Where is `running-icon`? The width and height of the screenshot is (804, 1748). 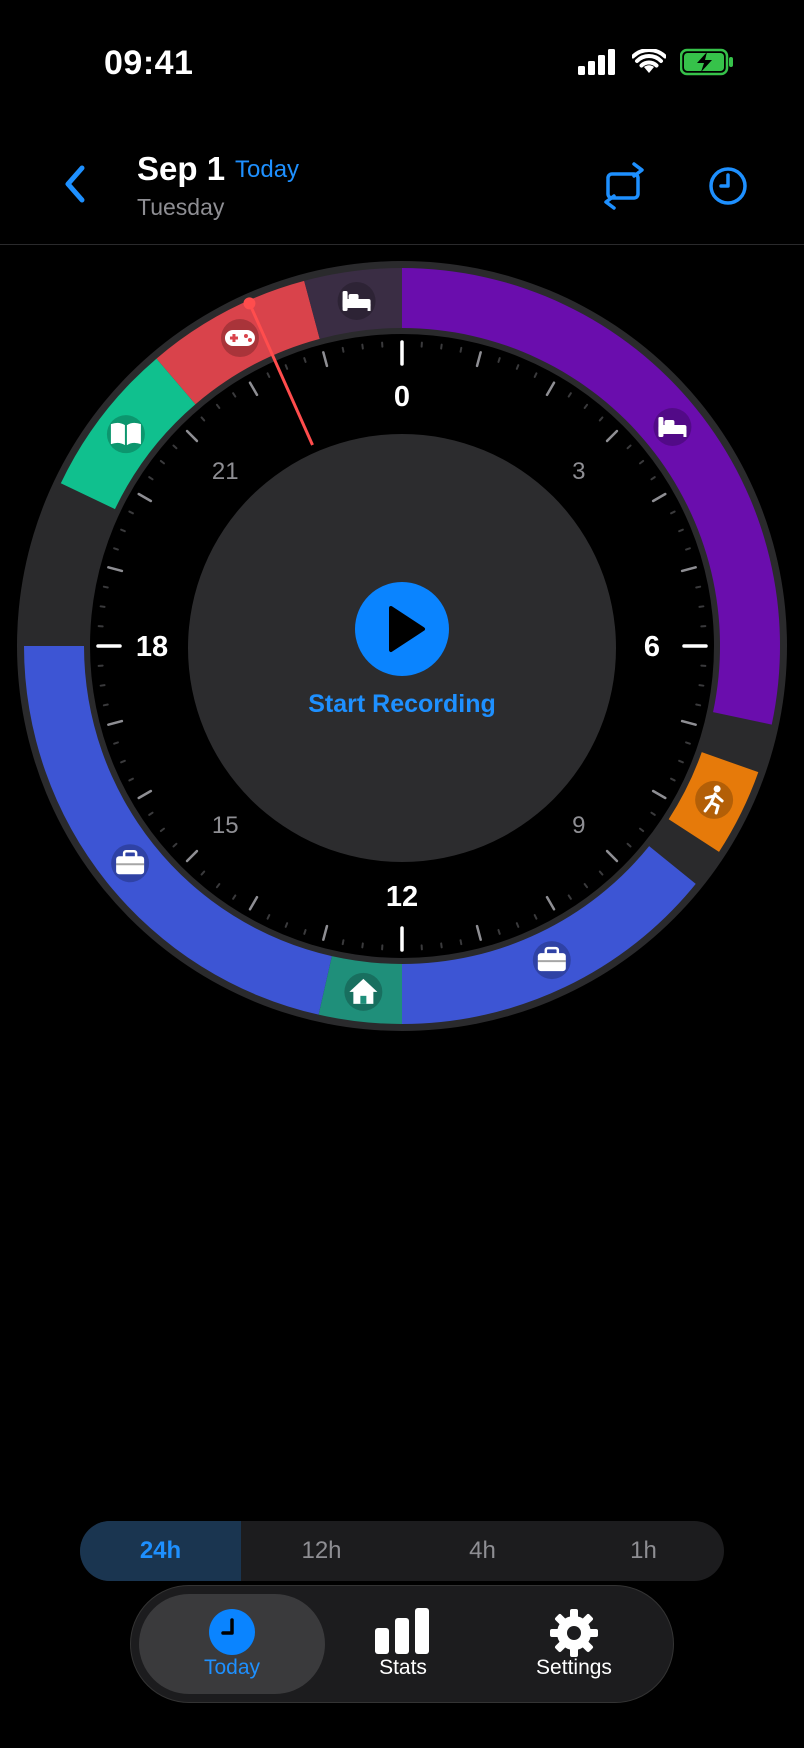 running-icon is located at coordinates (714, 799).